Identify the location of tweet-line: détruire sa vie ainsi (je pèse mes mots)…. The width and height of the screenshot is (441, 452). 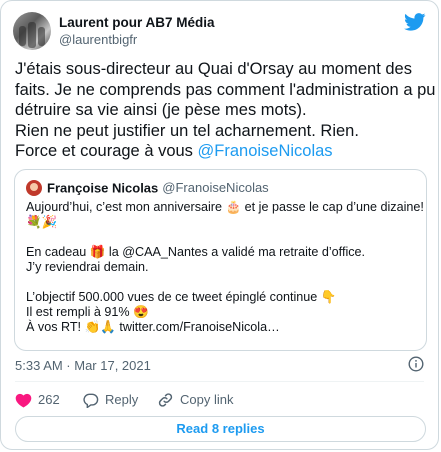
(161, 110).